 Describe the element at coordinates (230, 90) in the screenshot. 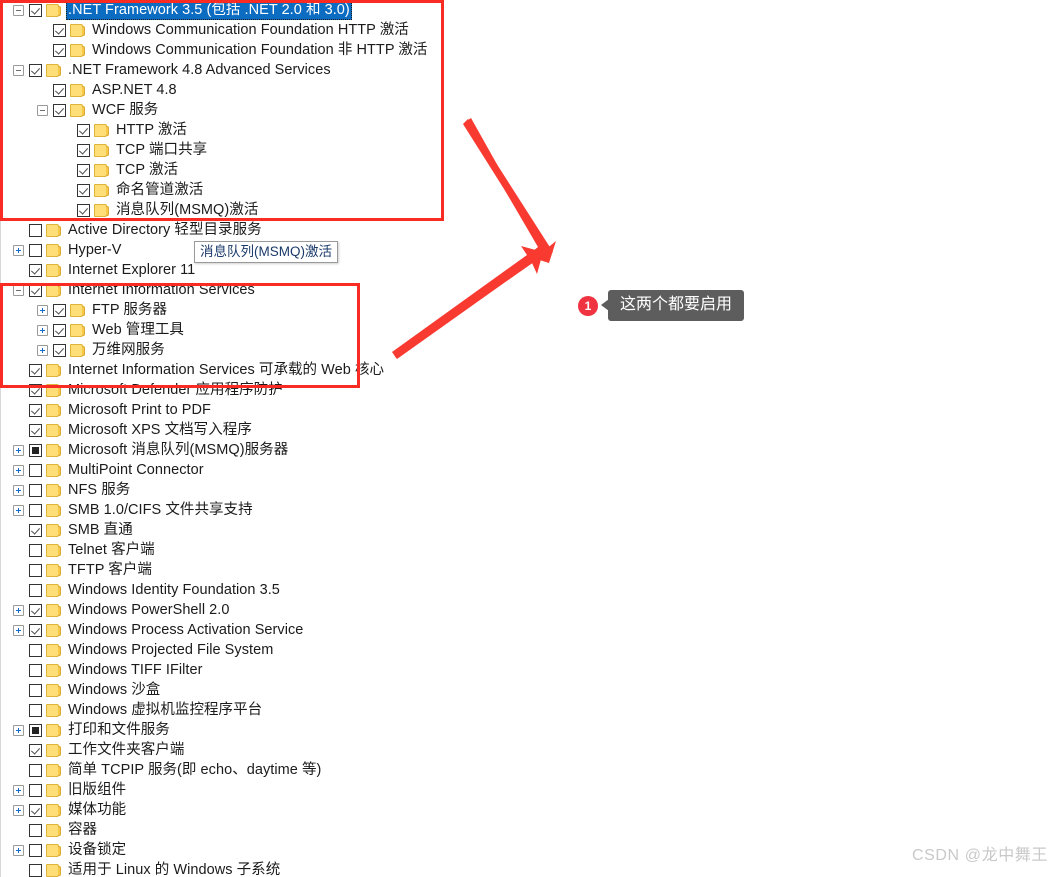

I see `tree-row: ASP.NET 4.8` at that location.